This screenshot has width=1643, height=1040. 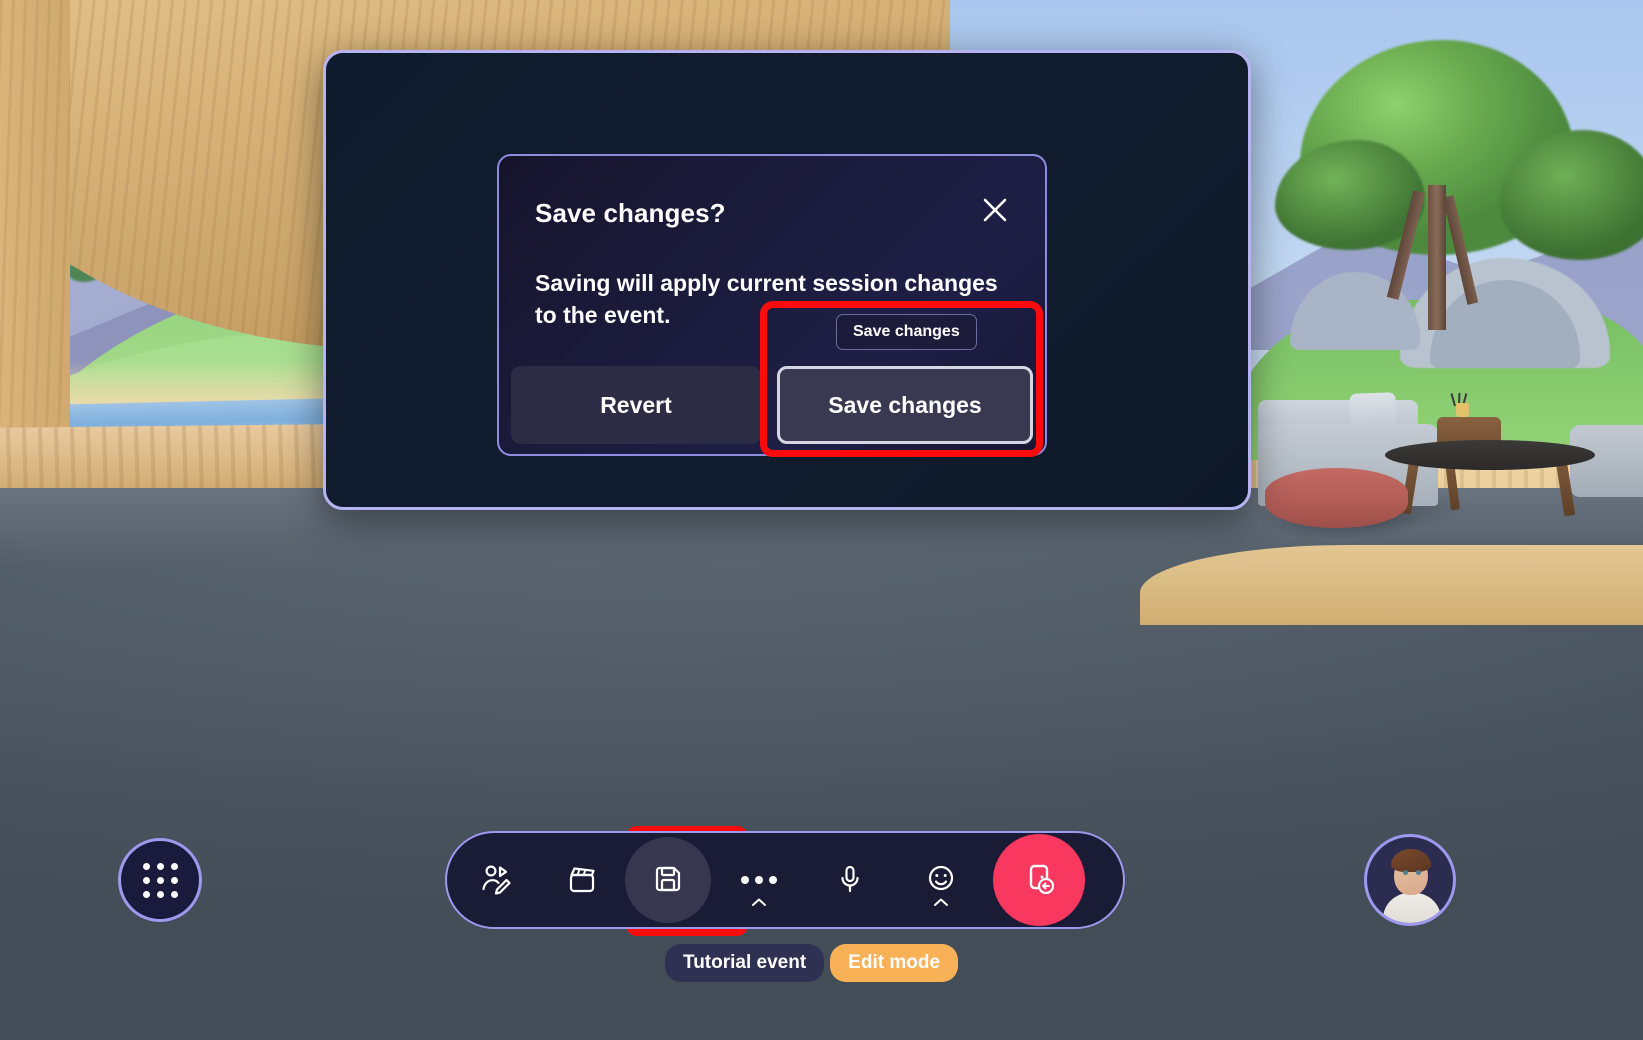 I want to click on leave-button, so click(x=1039, y=880).